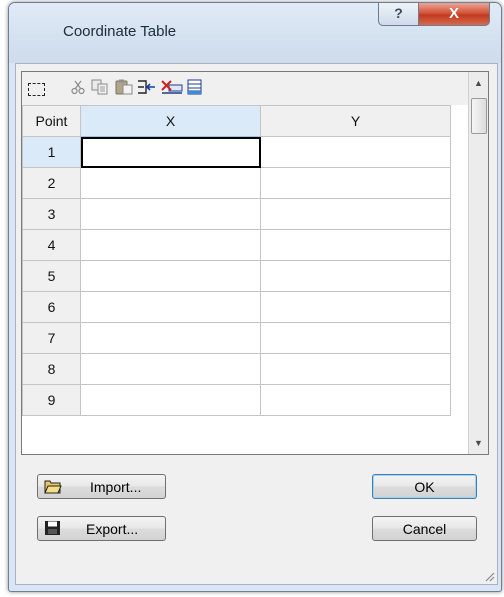  Describe the element at coordinates (172, 88) in the screenshot. I see `delete-row-icon` at that location.